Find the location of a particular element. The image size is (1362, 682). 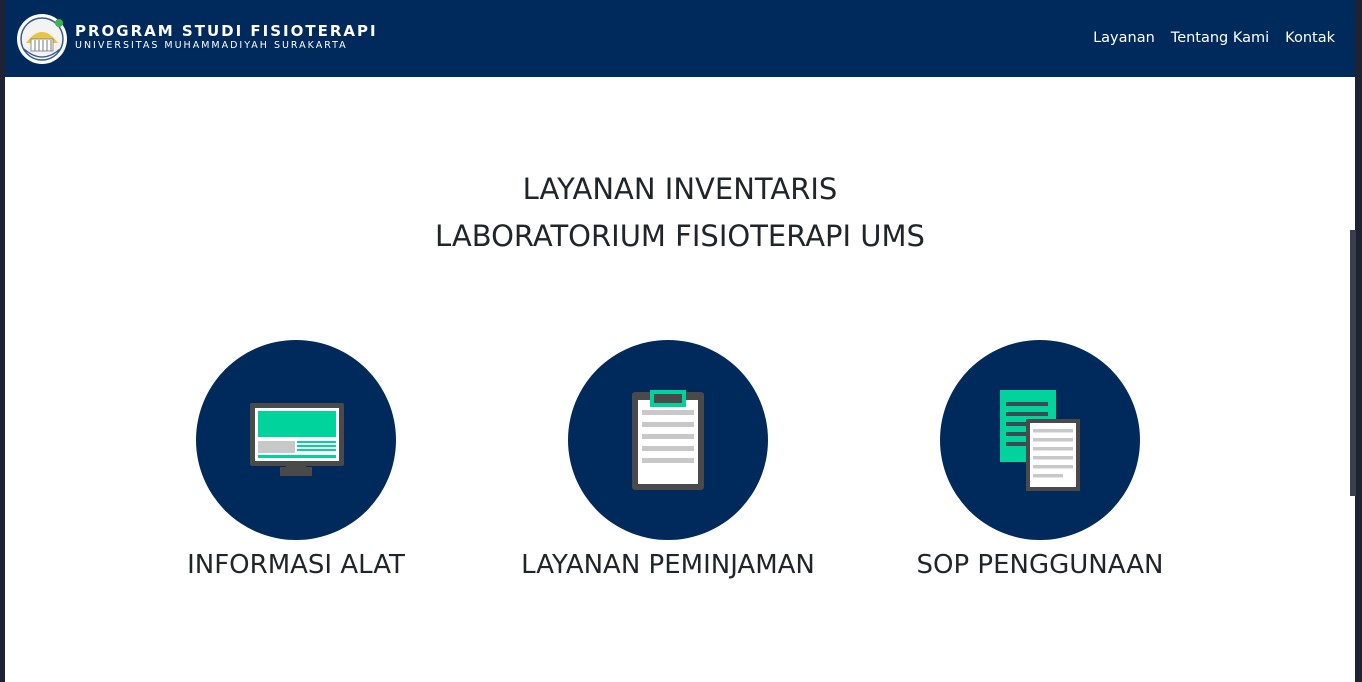

clipboard-icon is located at coordinates (668, 440).